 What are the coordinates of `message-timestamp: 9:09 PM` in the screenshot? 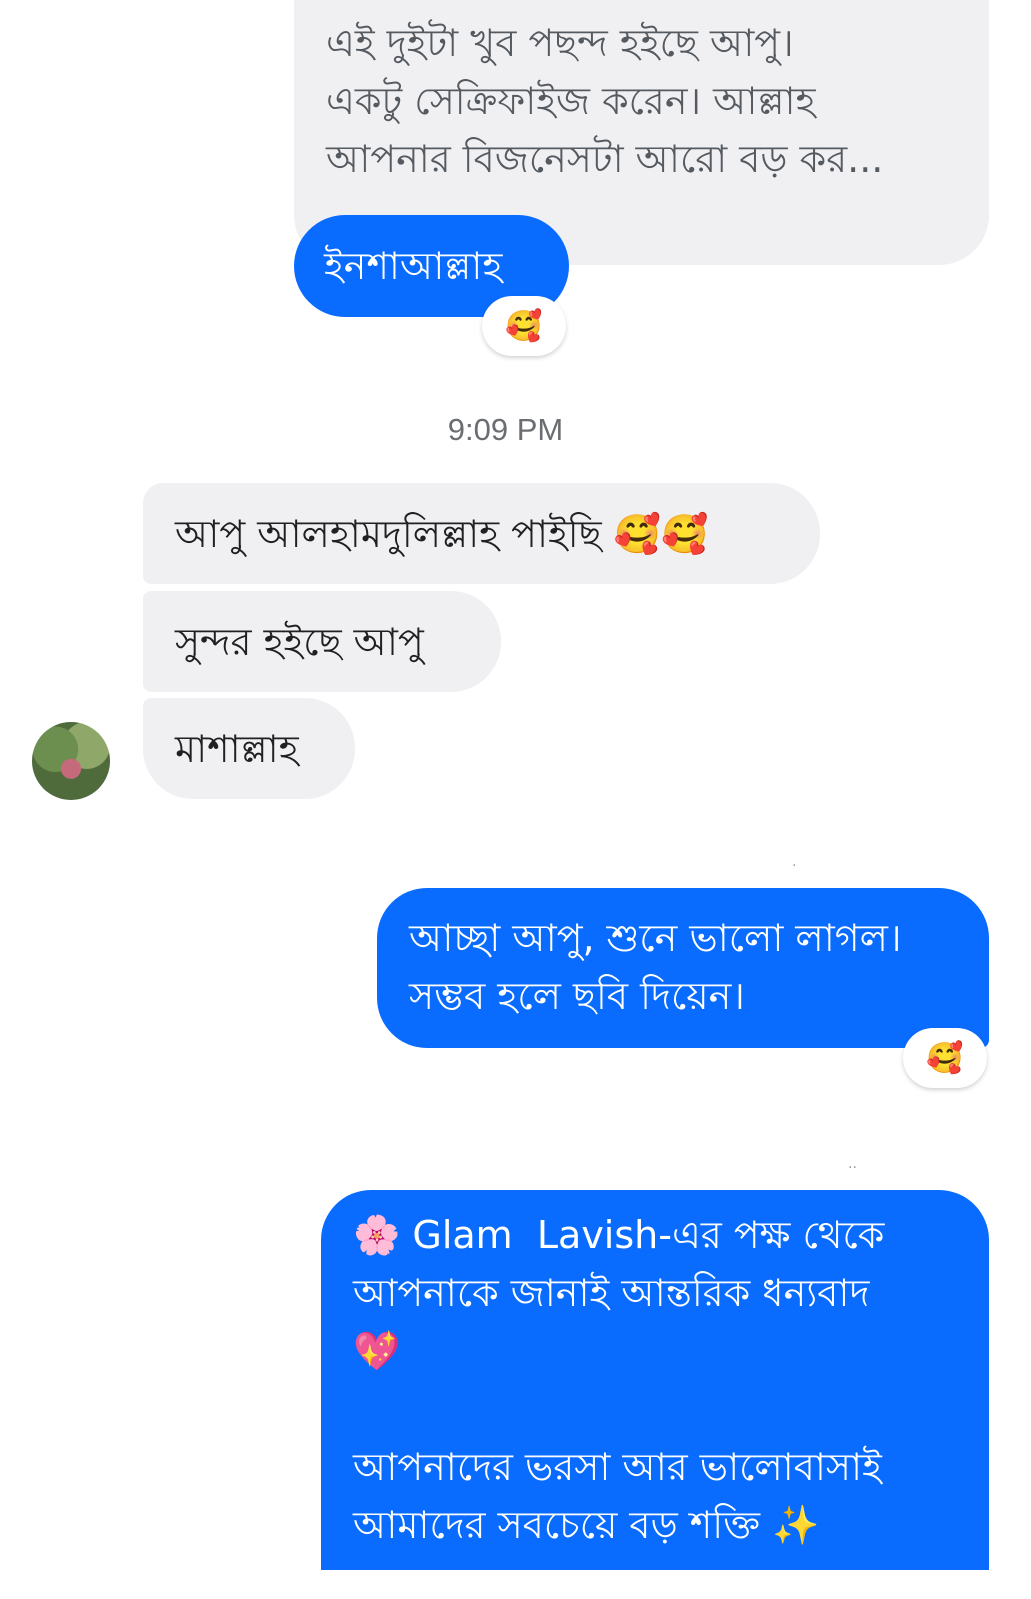 It's located at (505, 429).